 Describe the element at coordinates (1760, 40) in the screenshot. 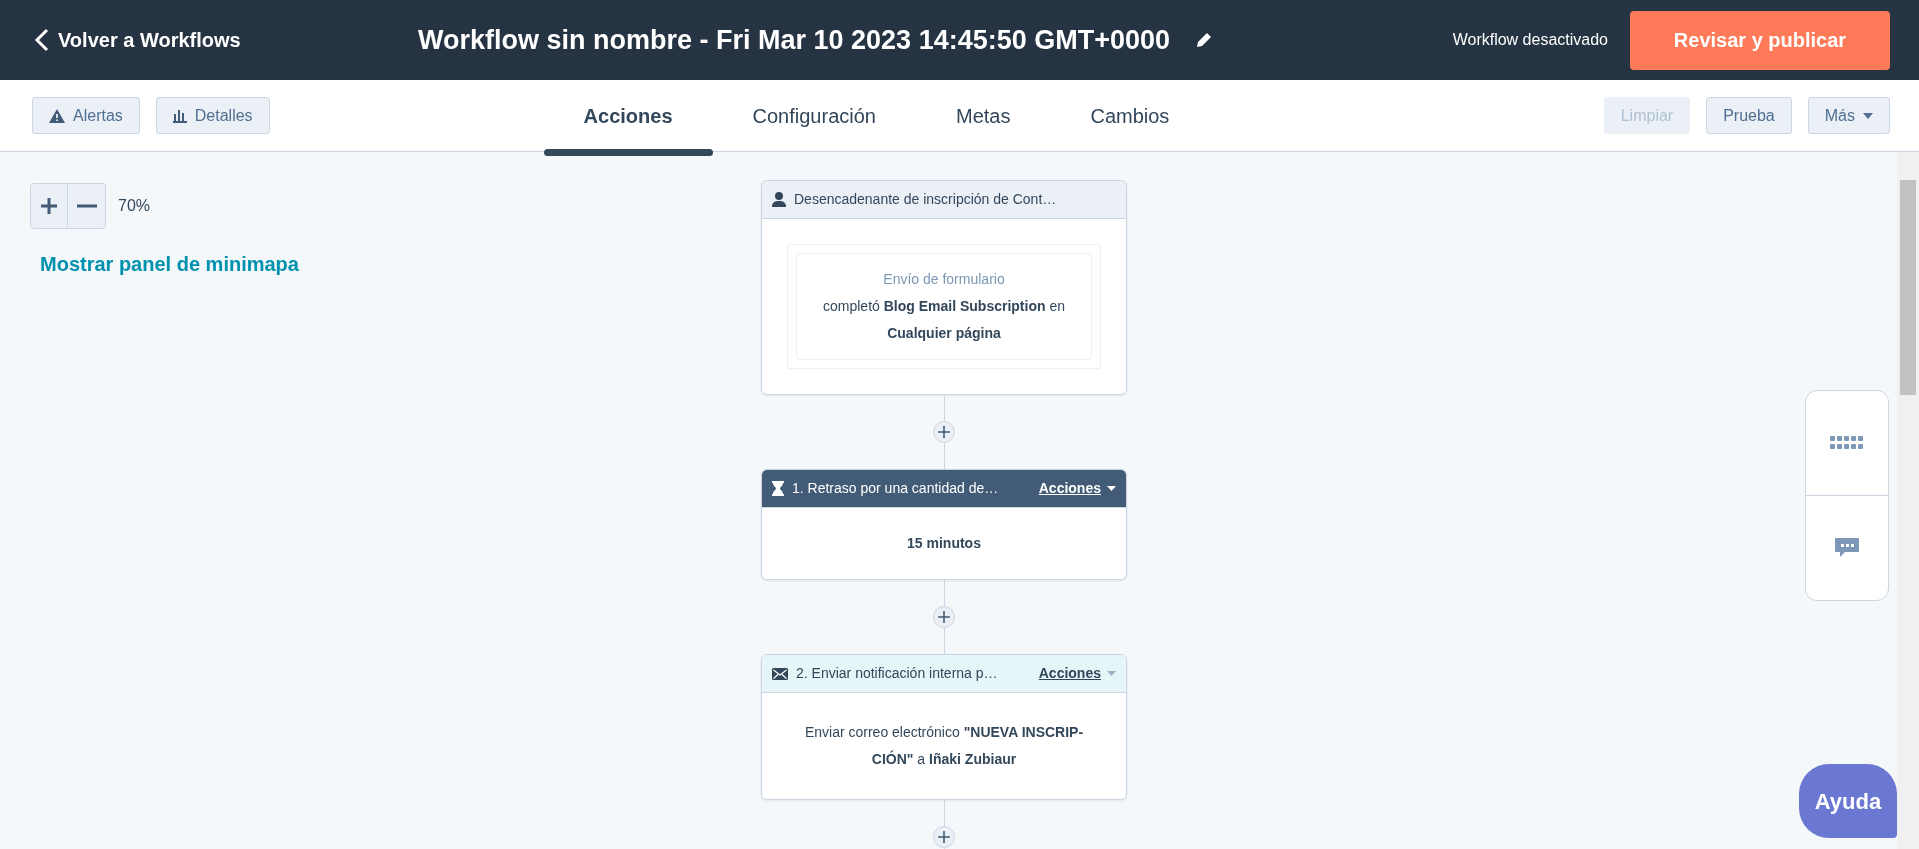

I see `publish-button: Revisar y publicar` at that location.